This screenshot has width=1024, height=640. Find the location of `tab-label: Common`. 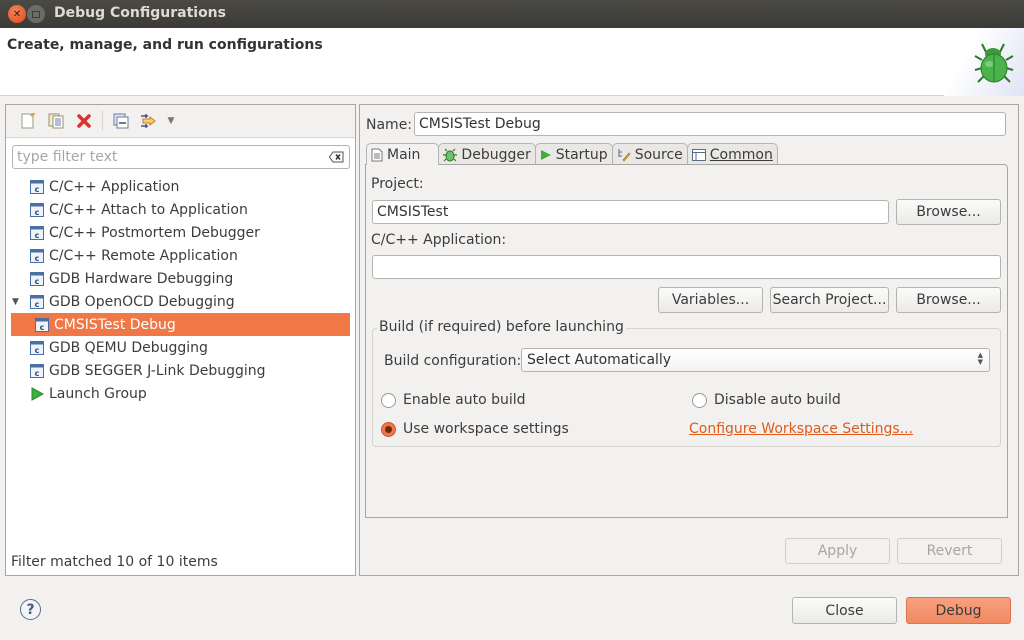

tab-label: Common is located at coordinates (741, 154).